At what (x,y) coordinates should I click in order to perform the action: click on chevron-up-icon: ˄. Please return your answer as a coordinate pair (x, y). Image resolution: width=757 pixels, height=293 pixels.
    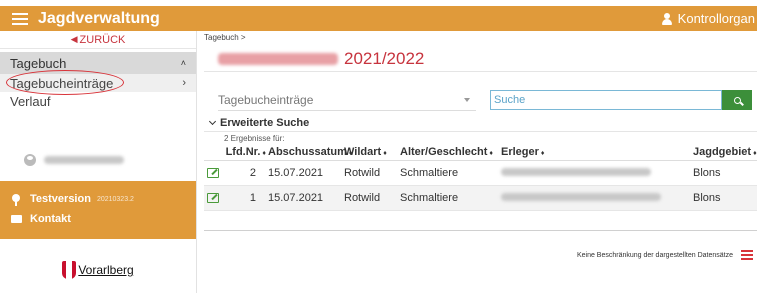
    Looking at the image, I should click on (183, 63).